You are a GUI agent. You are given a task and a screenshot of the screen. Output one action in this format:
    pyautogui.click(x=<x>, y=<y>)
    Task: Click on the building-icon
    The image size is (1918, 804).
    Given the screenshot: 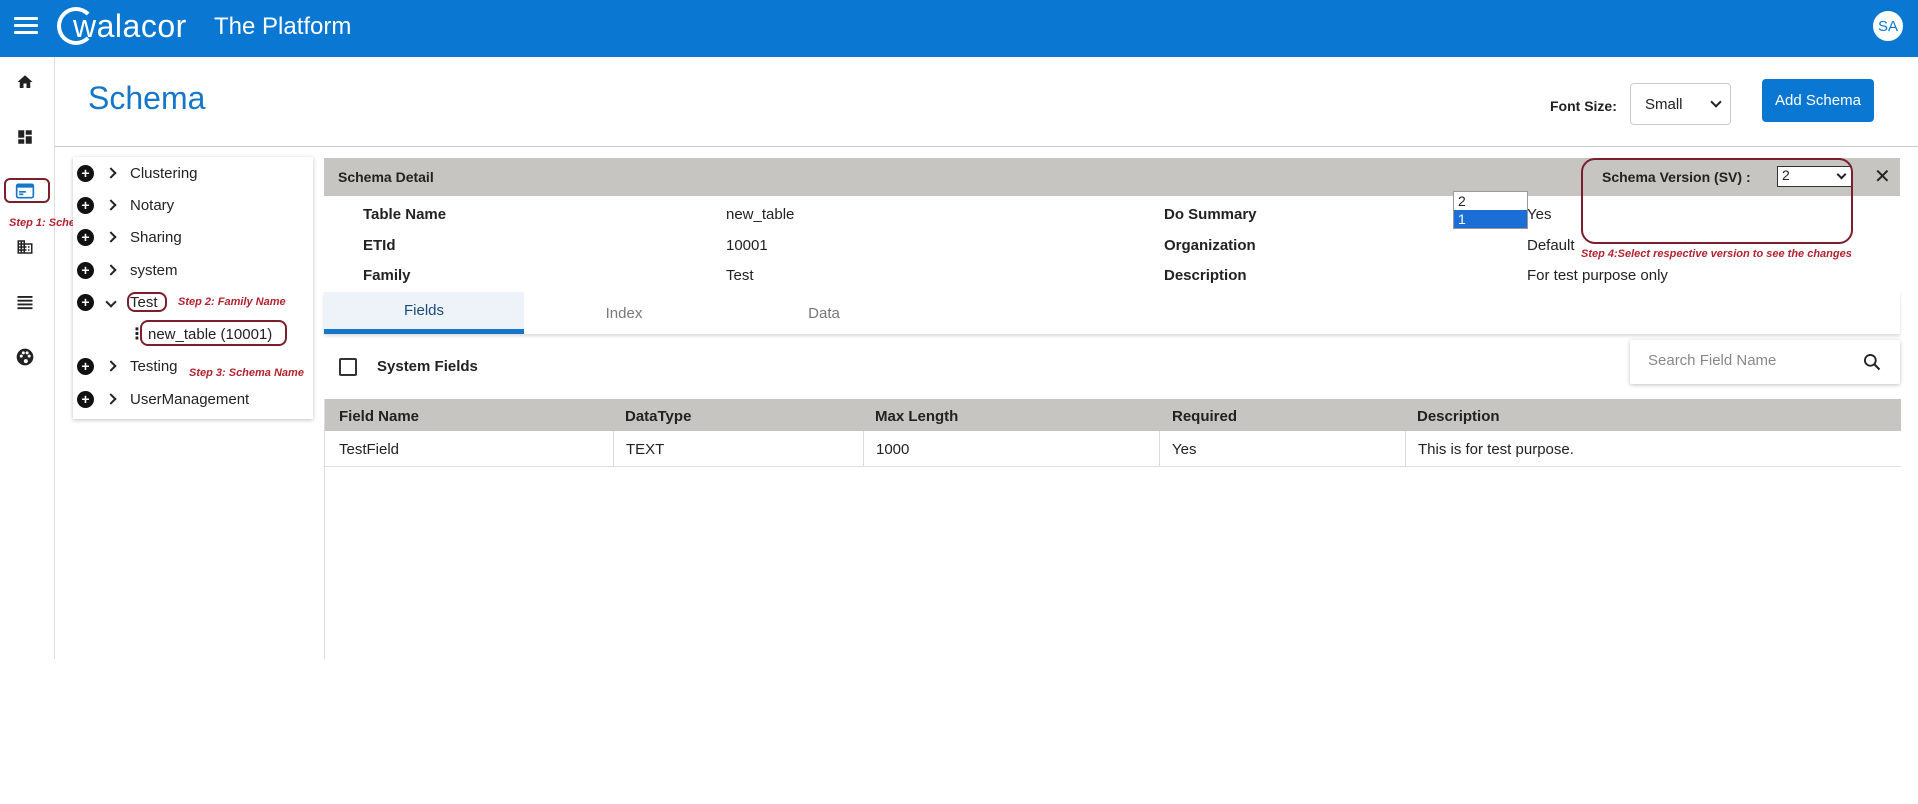 What is the action you would take?
    pyautogui.click(x=25, y=247)
    